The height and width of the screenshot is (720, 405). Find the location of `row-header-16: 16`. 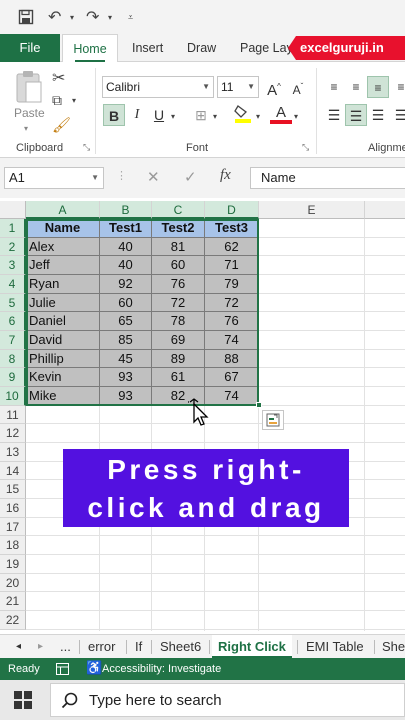

row-header-16: 16 is located at coordinates (13, 508).